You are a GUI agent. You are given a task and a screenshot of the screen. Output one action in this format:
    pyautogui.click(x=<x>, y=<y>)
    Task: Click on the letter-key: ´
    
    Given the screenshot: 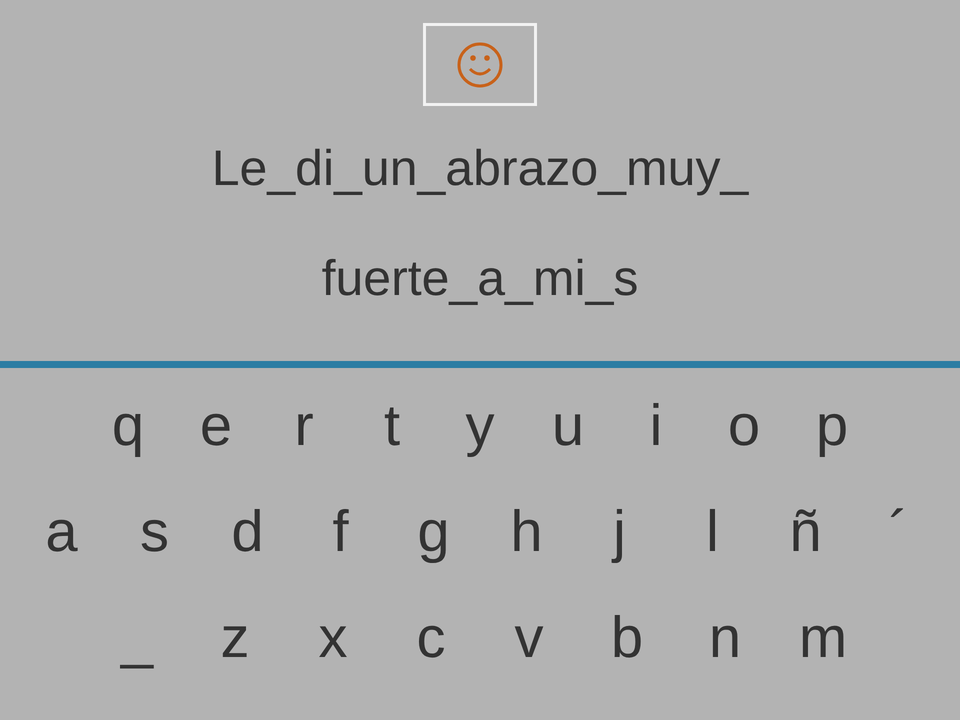 What is the action you would take?
    pyautogui.click(x=898, y=532)
    